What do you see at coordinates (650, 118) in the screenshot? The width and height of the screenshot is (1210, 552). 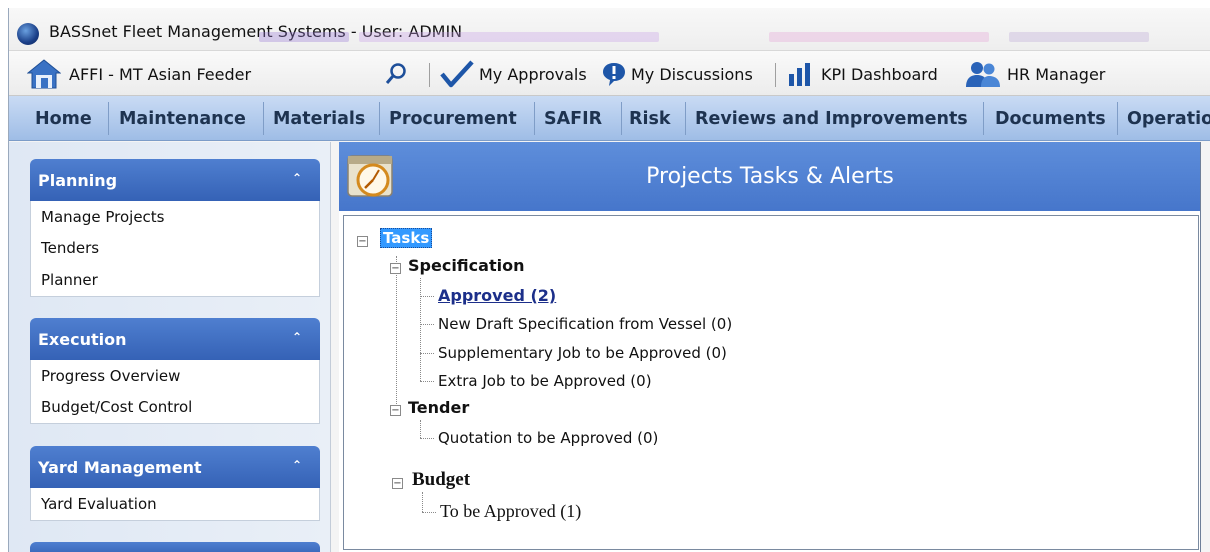 I see `menu-risk: Risk` at bounding box center [650, 118].